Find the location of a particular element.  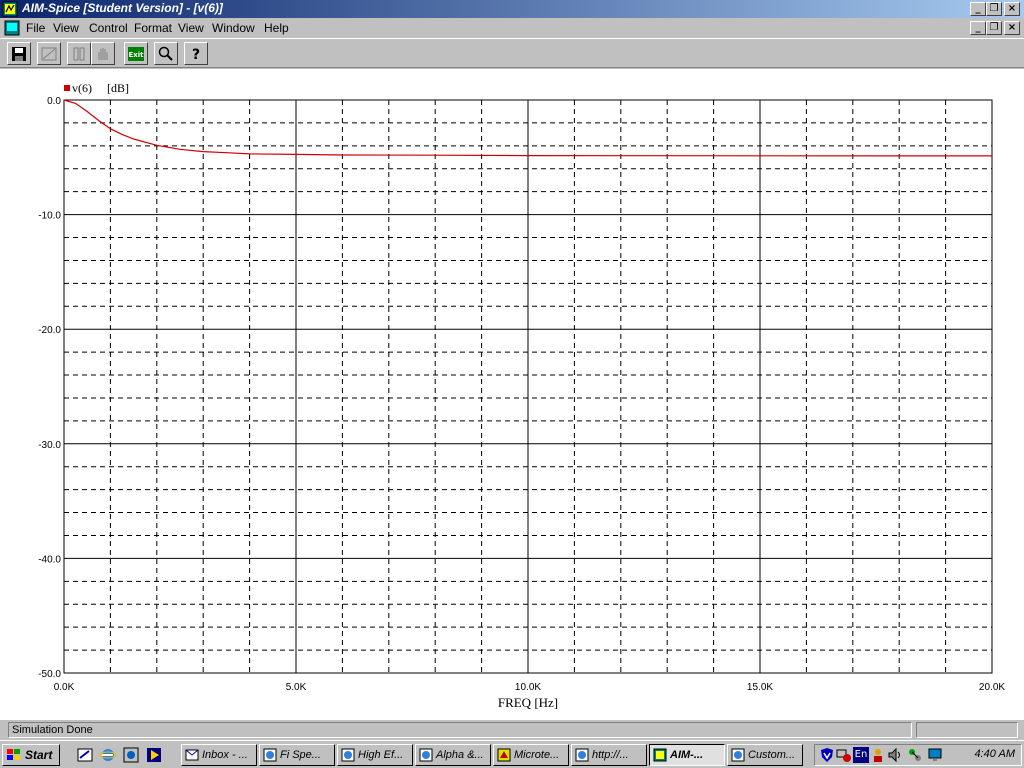

doc-close-button: × is located at coordinates (1012, 28).